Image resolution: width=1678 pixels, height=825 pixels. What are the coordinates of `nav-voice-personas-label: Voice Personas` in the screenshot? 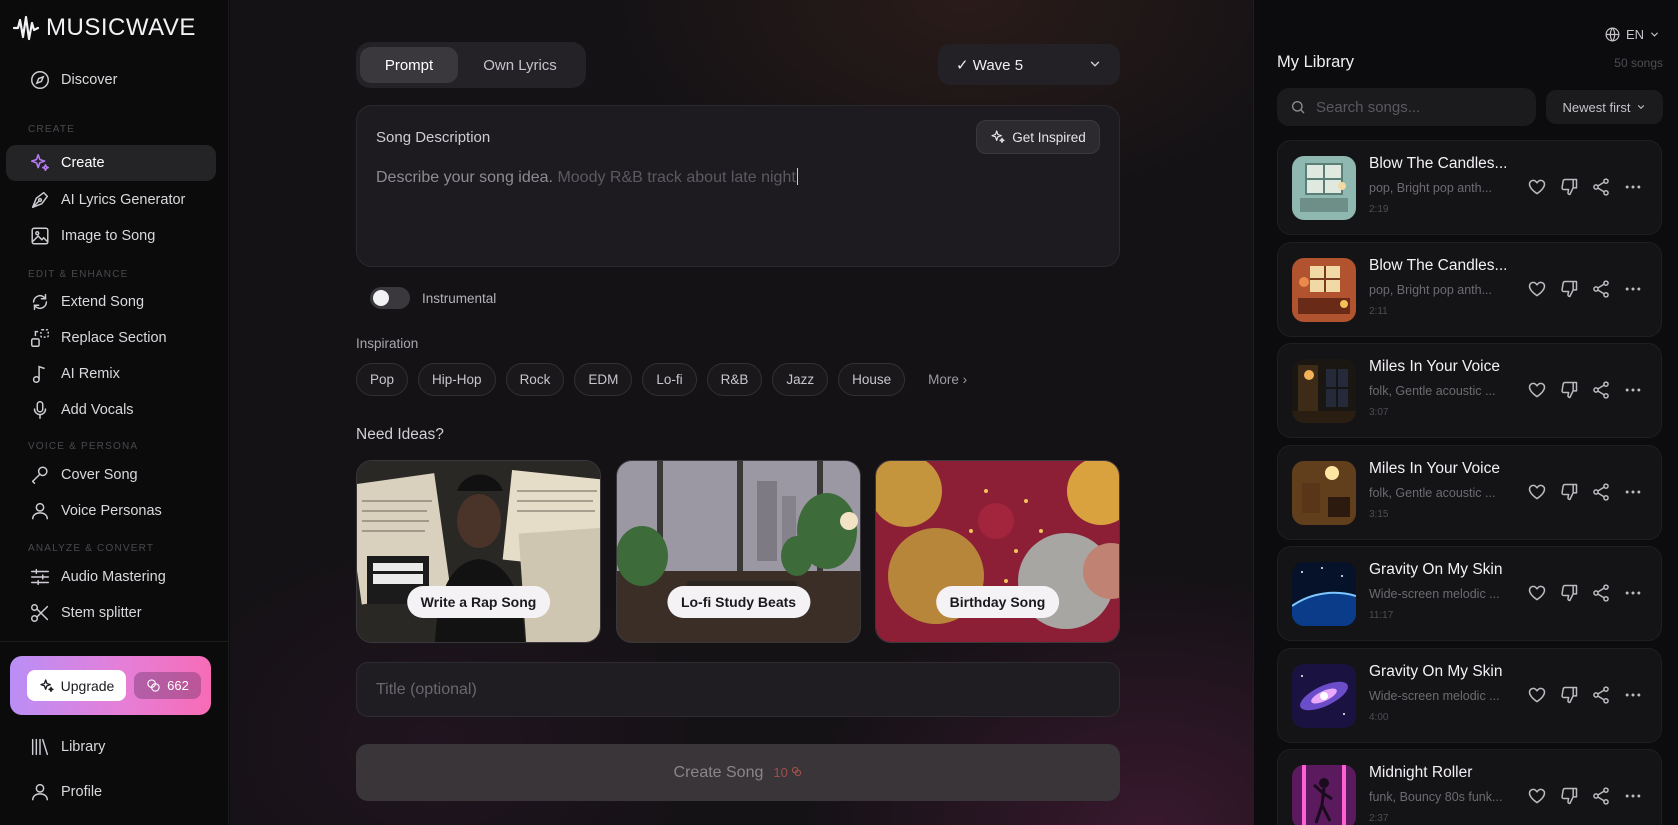 It's located at (111, 511).